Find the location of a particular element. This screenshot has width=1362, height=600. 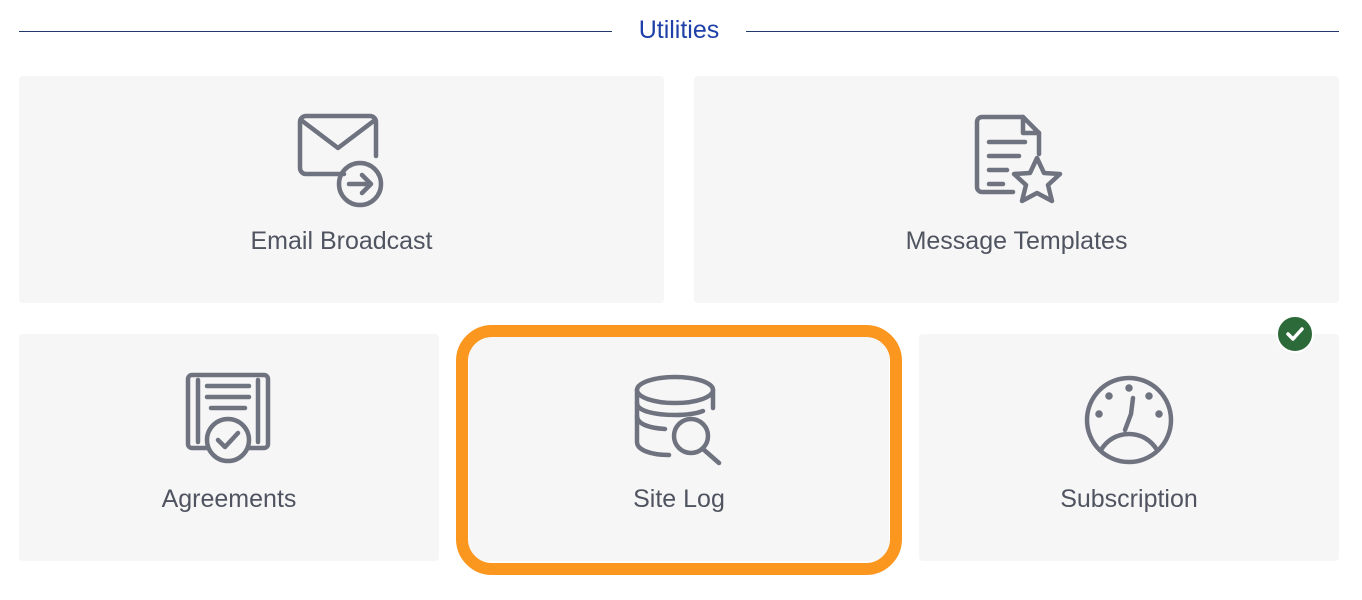

agreements-label: Agreements is located at coordinates (229, 499).